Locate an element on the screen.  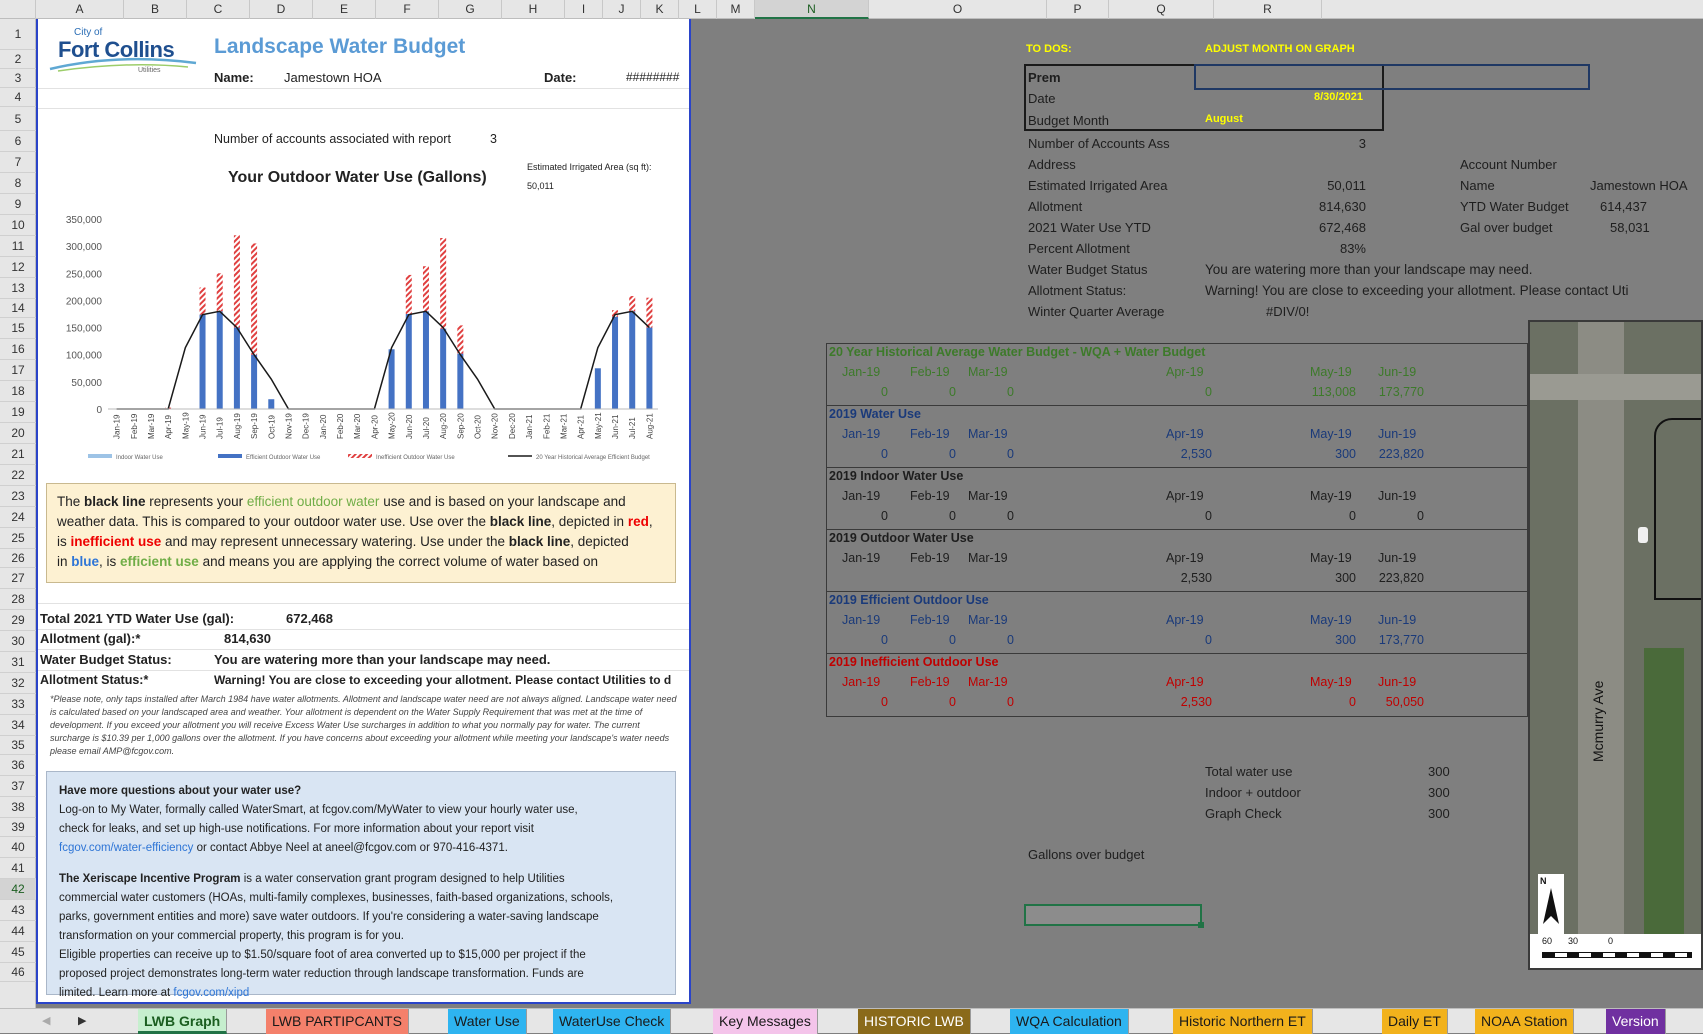
row-header-11: 11 is located at coordinates (18, 246).